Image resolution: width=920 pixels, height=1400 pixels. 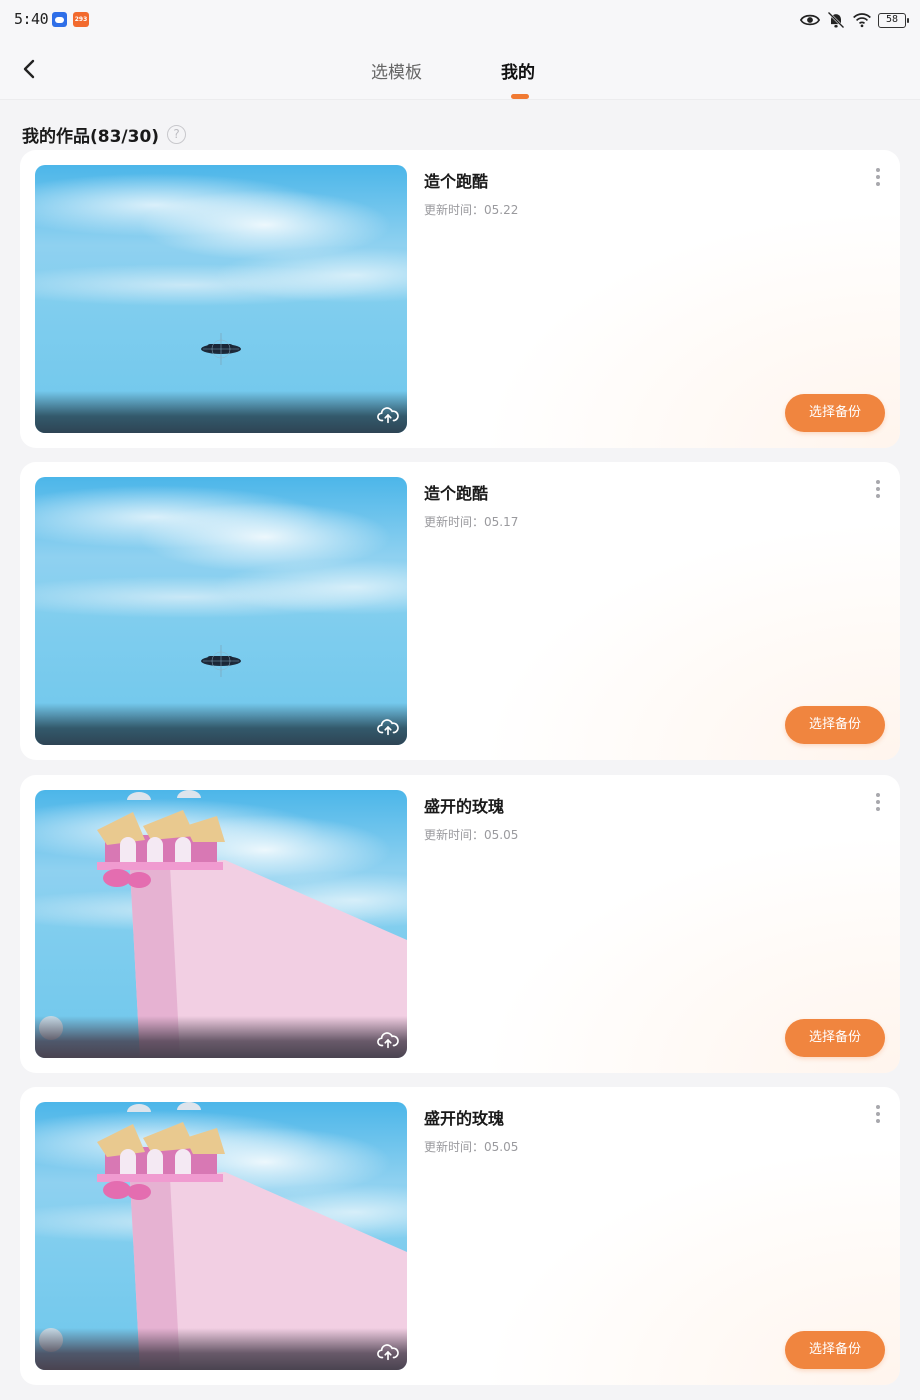 I want to click on work-update-time: 更新时间：05.17, so click(x=471, y=522).